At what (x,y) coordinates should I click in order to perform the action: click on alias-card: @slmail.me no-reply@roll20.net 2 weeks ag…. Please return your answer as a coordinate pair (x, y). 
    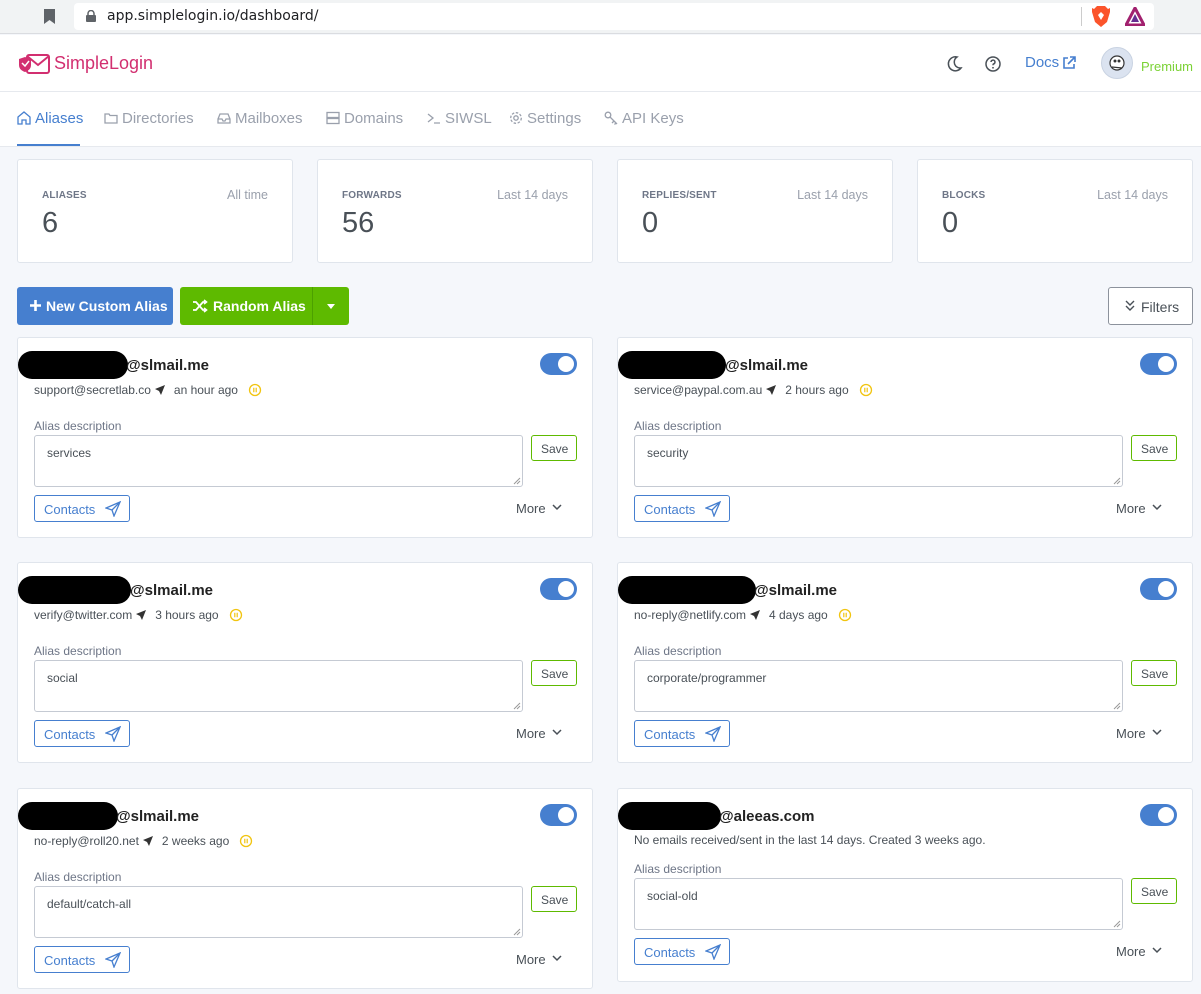
    Looking at the image, I should click on (305, 888).